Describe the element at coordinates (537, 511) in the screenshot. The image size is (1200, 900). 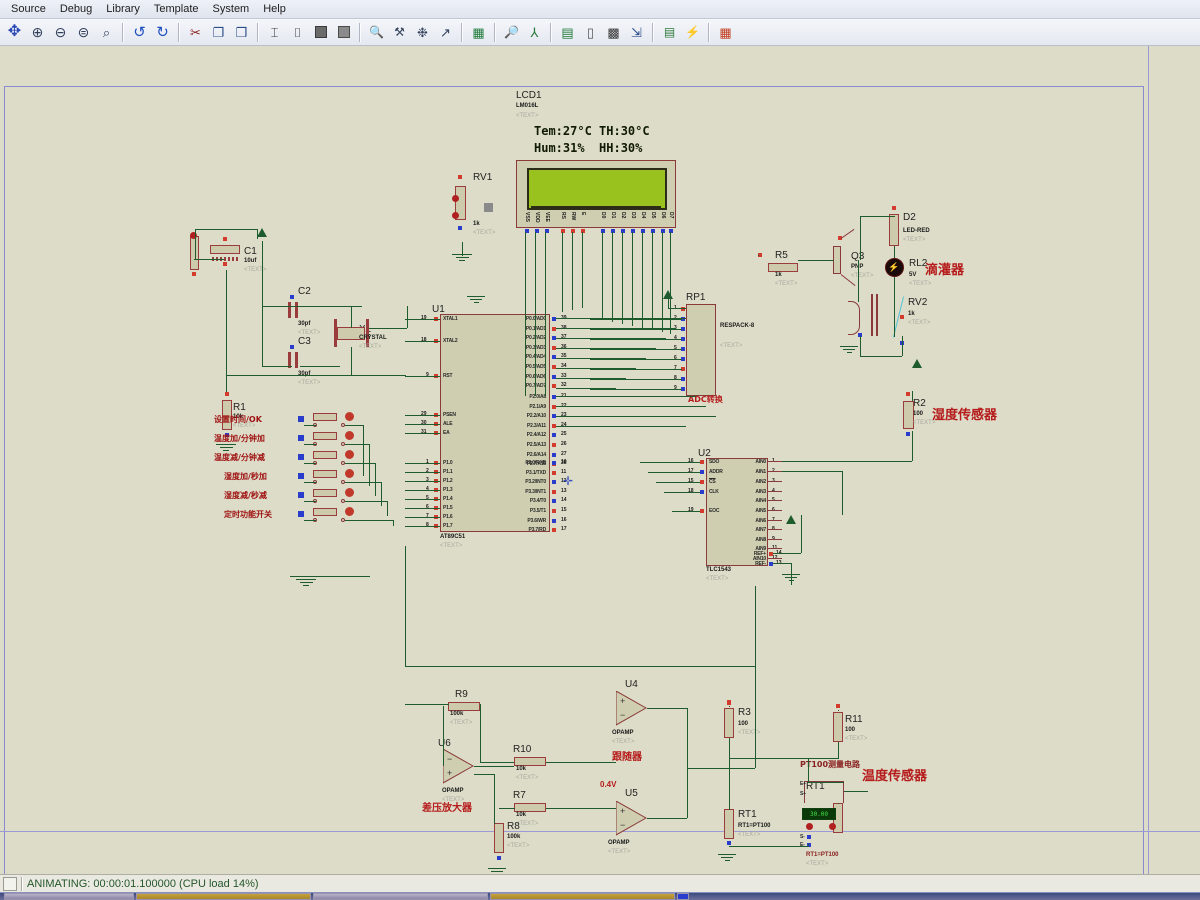
I see `mcu-pin-p3-5-t1: P3.5/T1` at that location.